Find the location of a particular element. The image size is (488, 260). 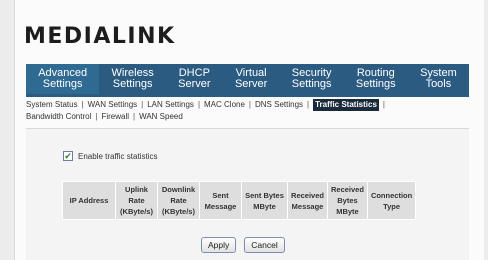

header-line: Bytes is located at coordinates (347, 200).